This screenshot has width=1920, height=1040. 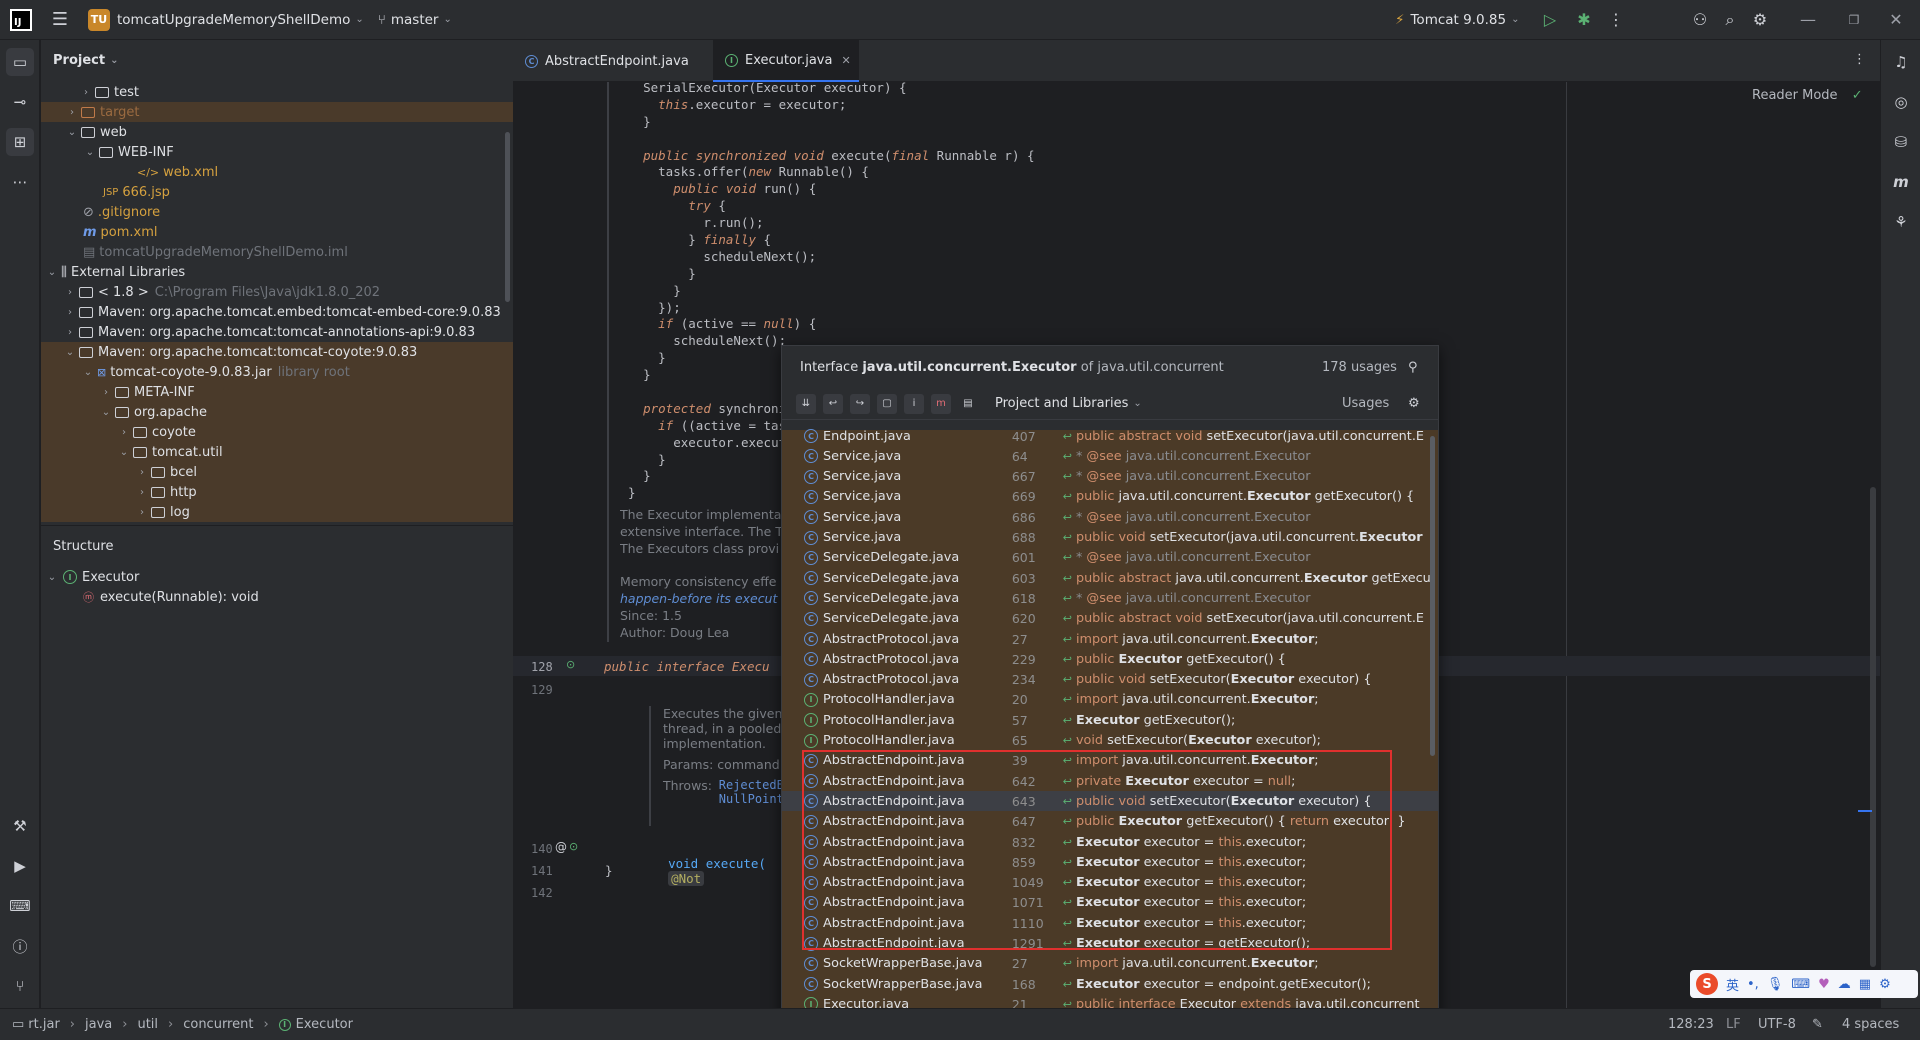 I want to click on indent-setting: 4 spaces, so click(x=1870, y=1024).